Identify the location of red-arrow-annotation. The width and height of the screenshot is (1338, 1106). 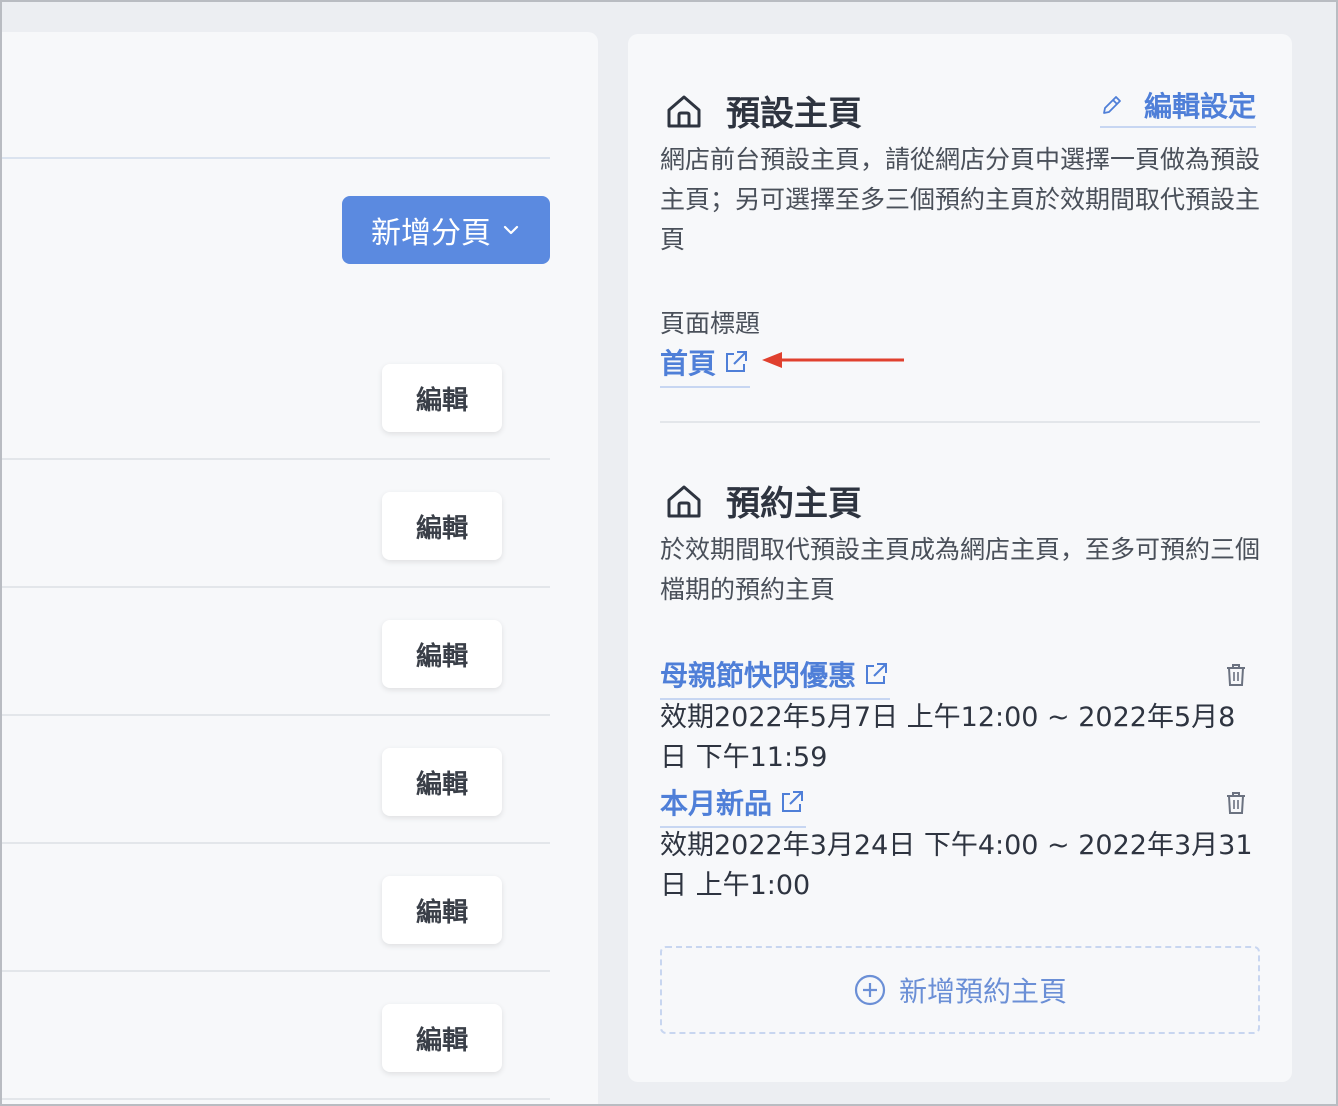
(833, 360).